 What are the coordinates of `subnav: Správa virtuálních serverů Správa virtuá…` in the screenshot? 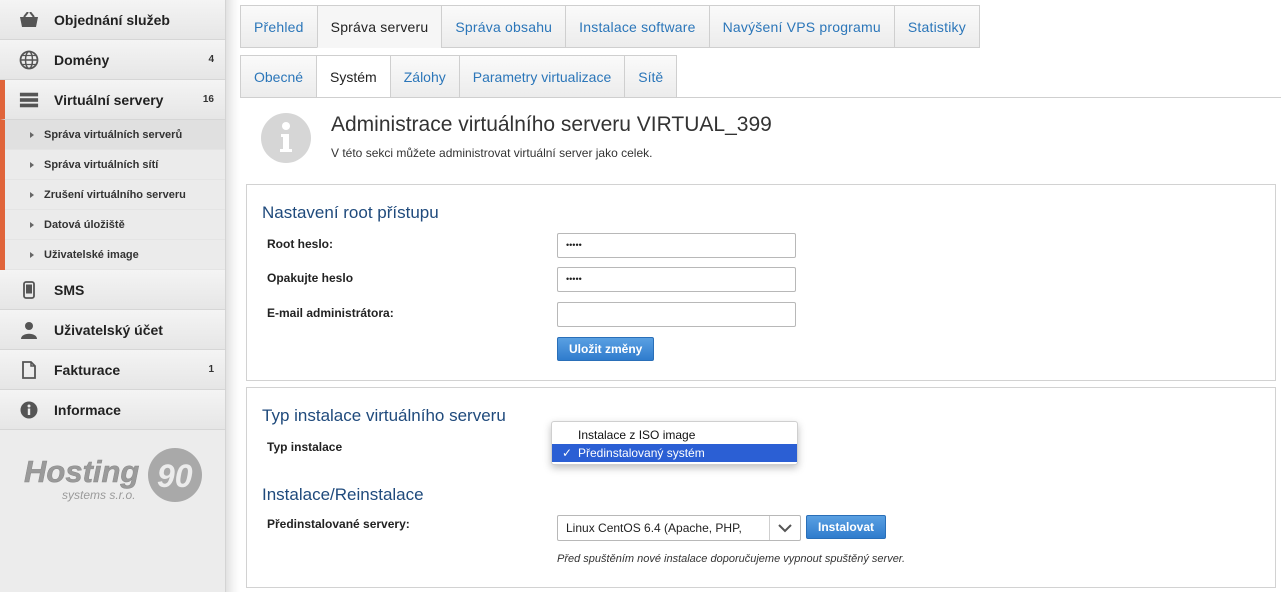 It's located at (112, 195).